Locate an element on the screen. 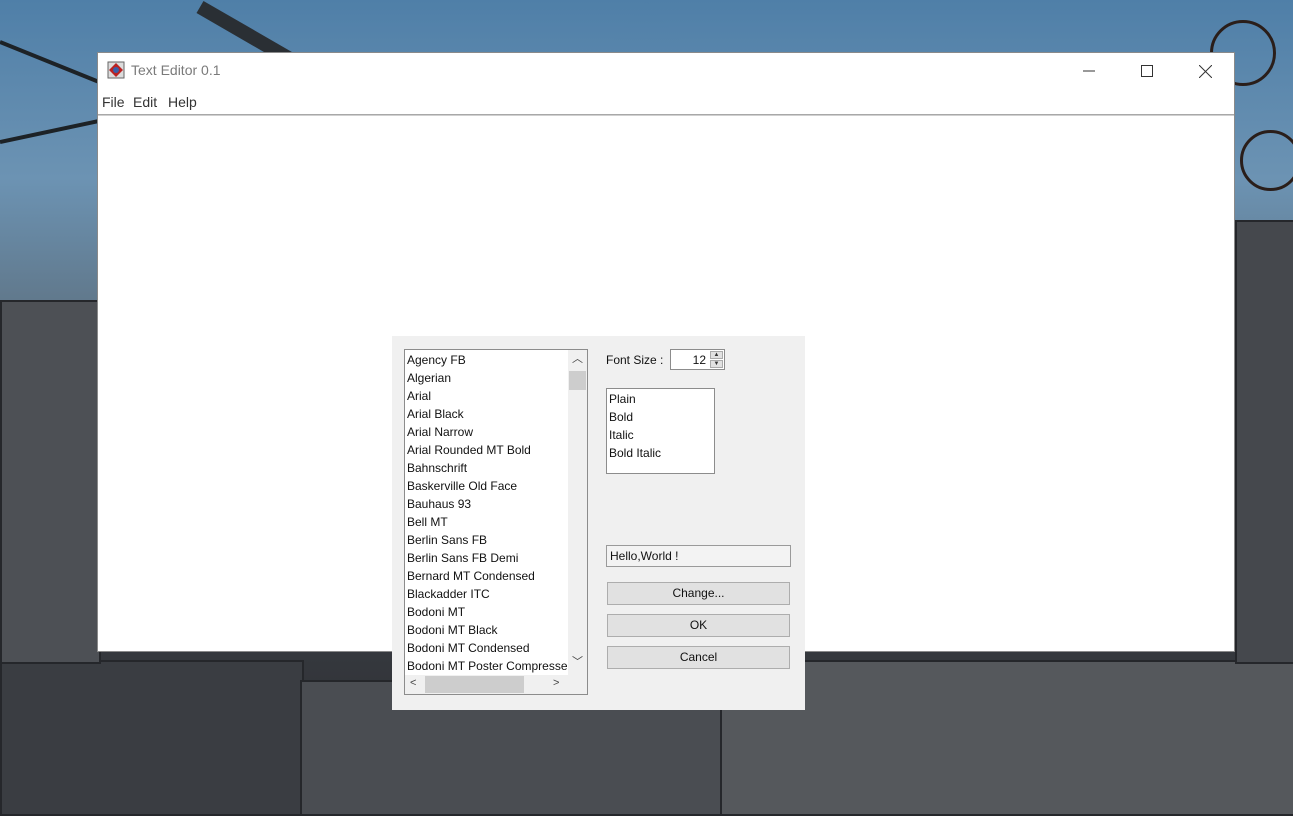  minimize-button is located at coordinates (1089, 71).